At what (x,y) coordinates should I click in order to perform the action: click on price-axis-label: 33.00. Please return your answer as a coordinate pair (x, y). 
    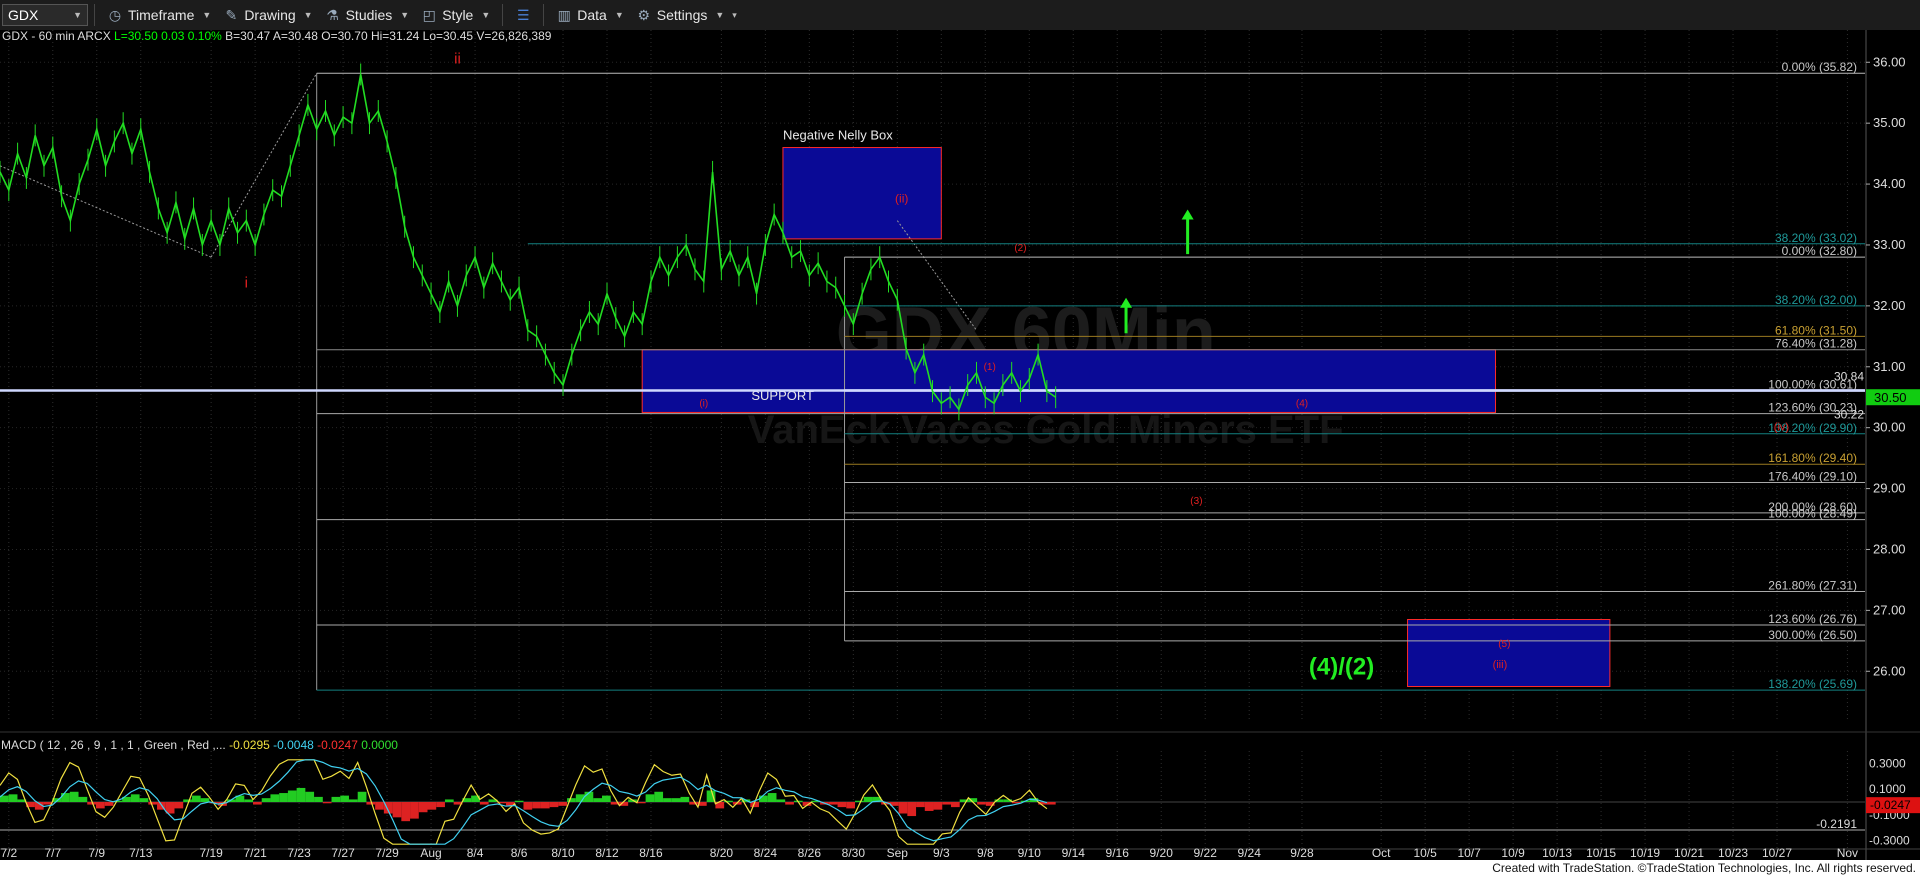
    Looking at the image, I should click on (1889, 244).